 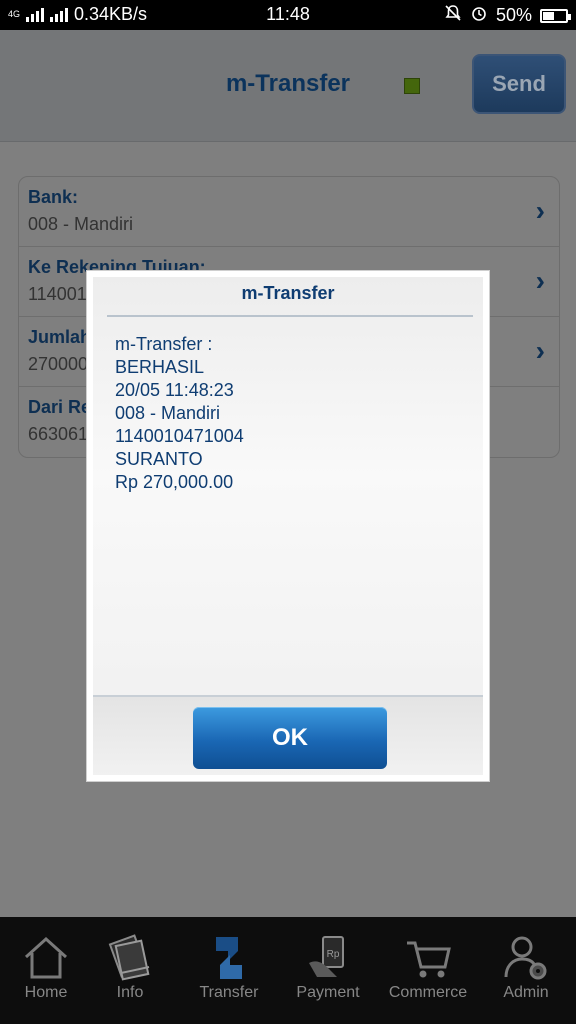 I want to click on battery-percent: 50%, so click(x=513, y=15).